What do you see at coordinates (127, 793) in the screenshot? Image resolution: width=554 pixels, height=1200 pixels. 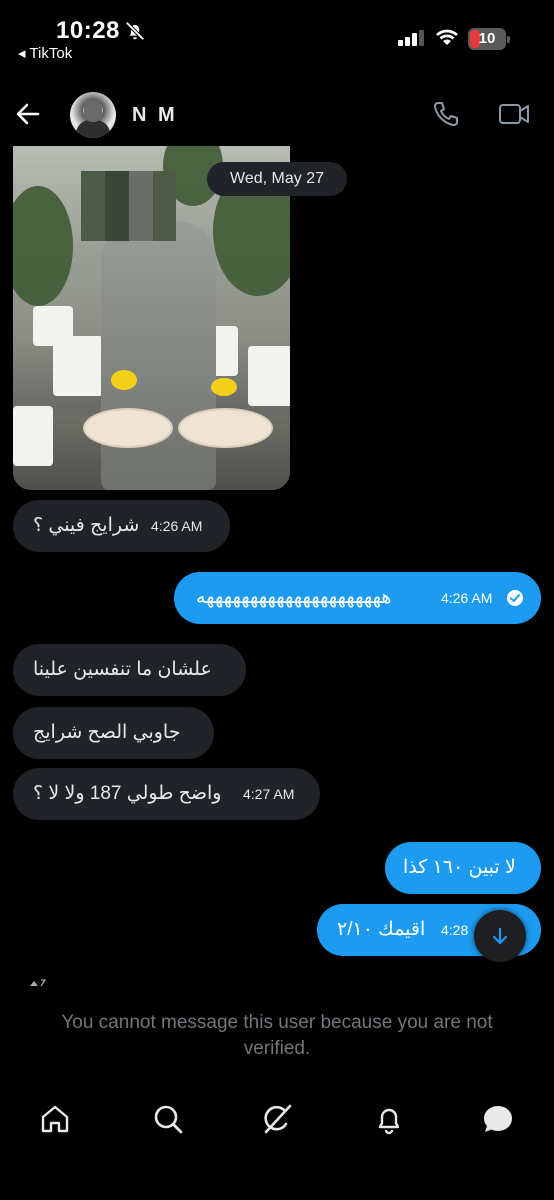 I see `message-text: واضح طولي 187 ولا لا ؟` at bounding box center [127, 793].